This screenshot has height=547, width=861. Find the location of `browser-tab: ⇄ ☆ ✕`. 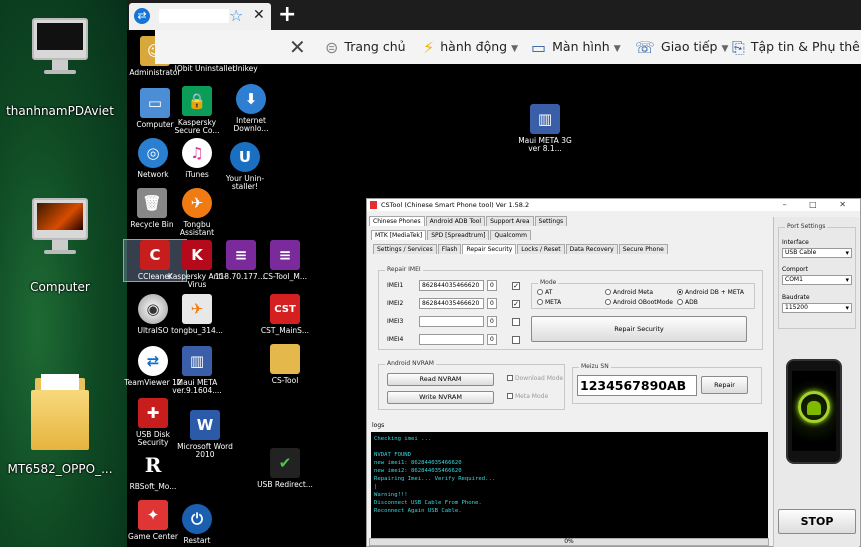

browser-tab: ⇄ ☆ ✕ is located at coordinates (200, 16).